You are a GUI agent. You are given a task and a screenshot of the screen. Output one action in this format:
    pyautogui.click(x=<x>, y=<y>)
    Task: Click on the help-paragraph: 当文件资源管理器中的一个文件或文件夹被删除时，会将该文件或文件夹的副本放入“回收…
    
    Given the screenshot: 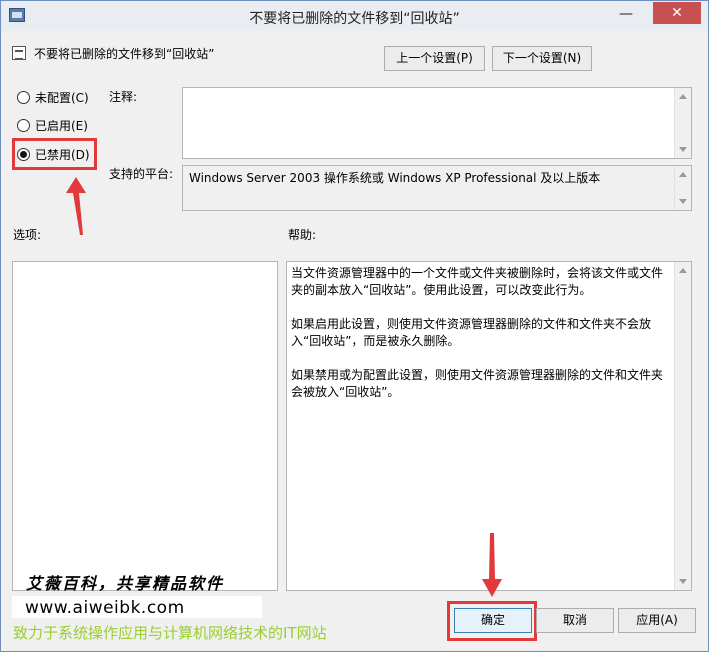 What is the action you would take?
    pyautogui.click(x=477, y=281)
    